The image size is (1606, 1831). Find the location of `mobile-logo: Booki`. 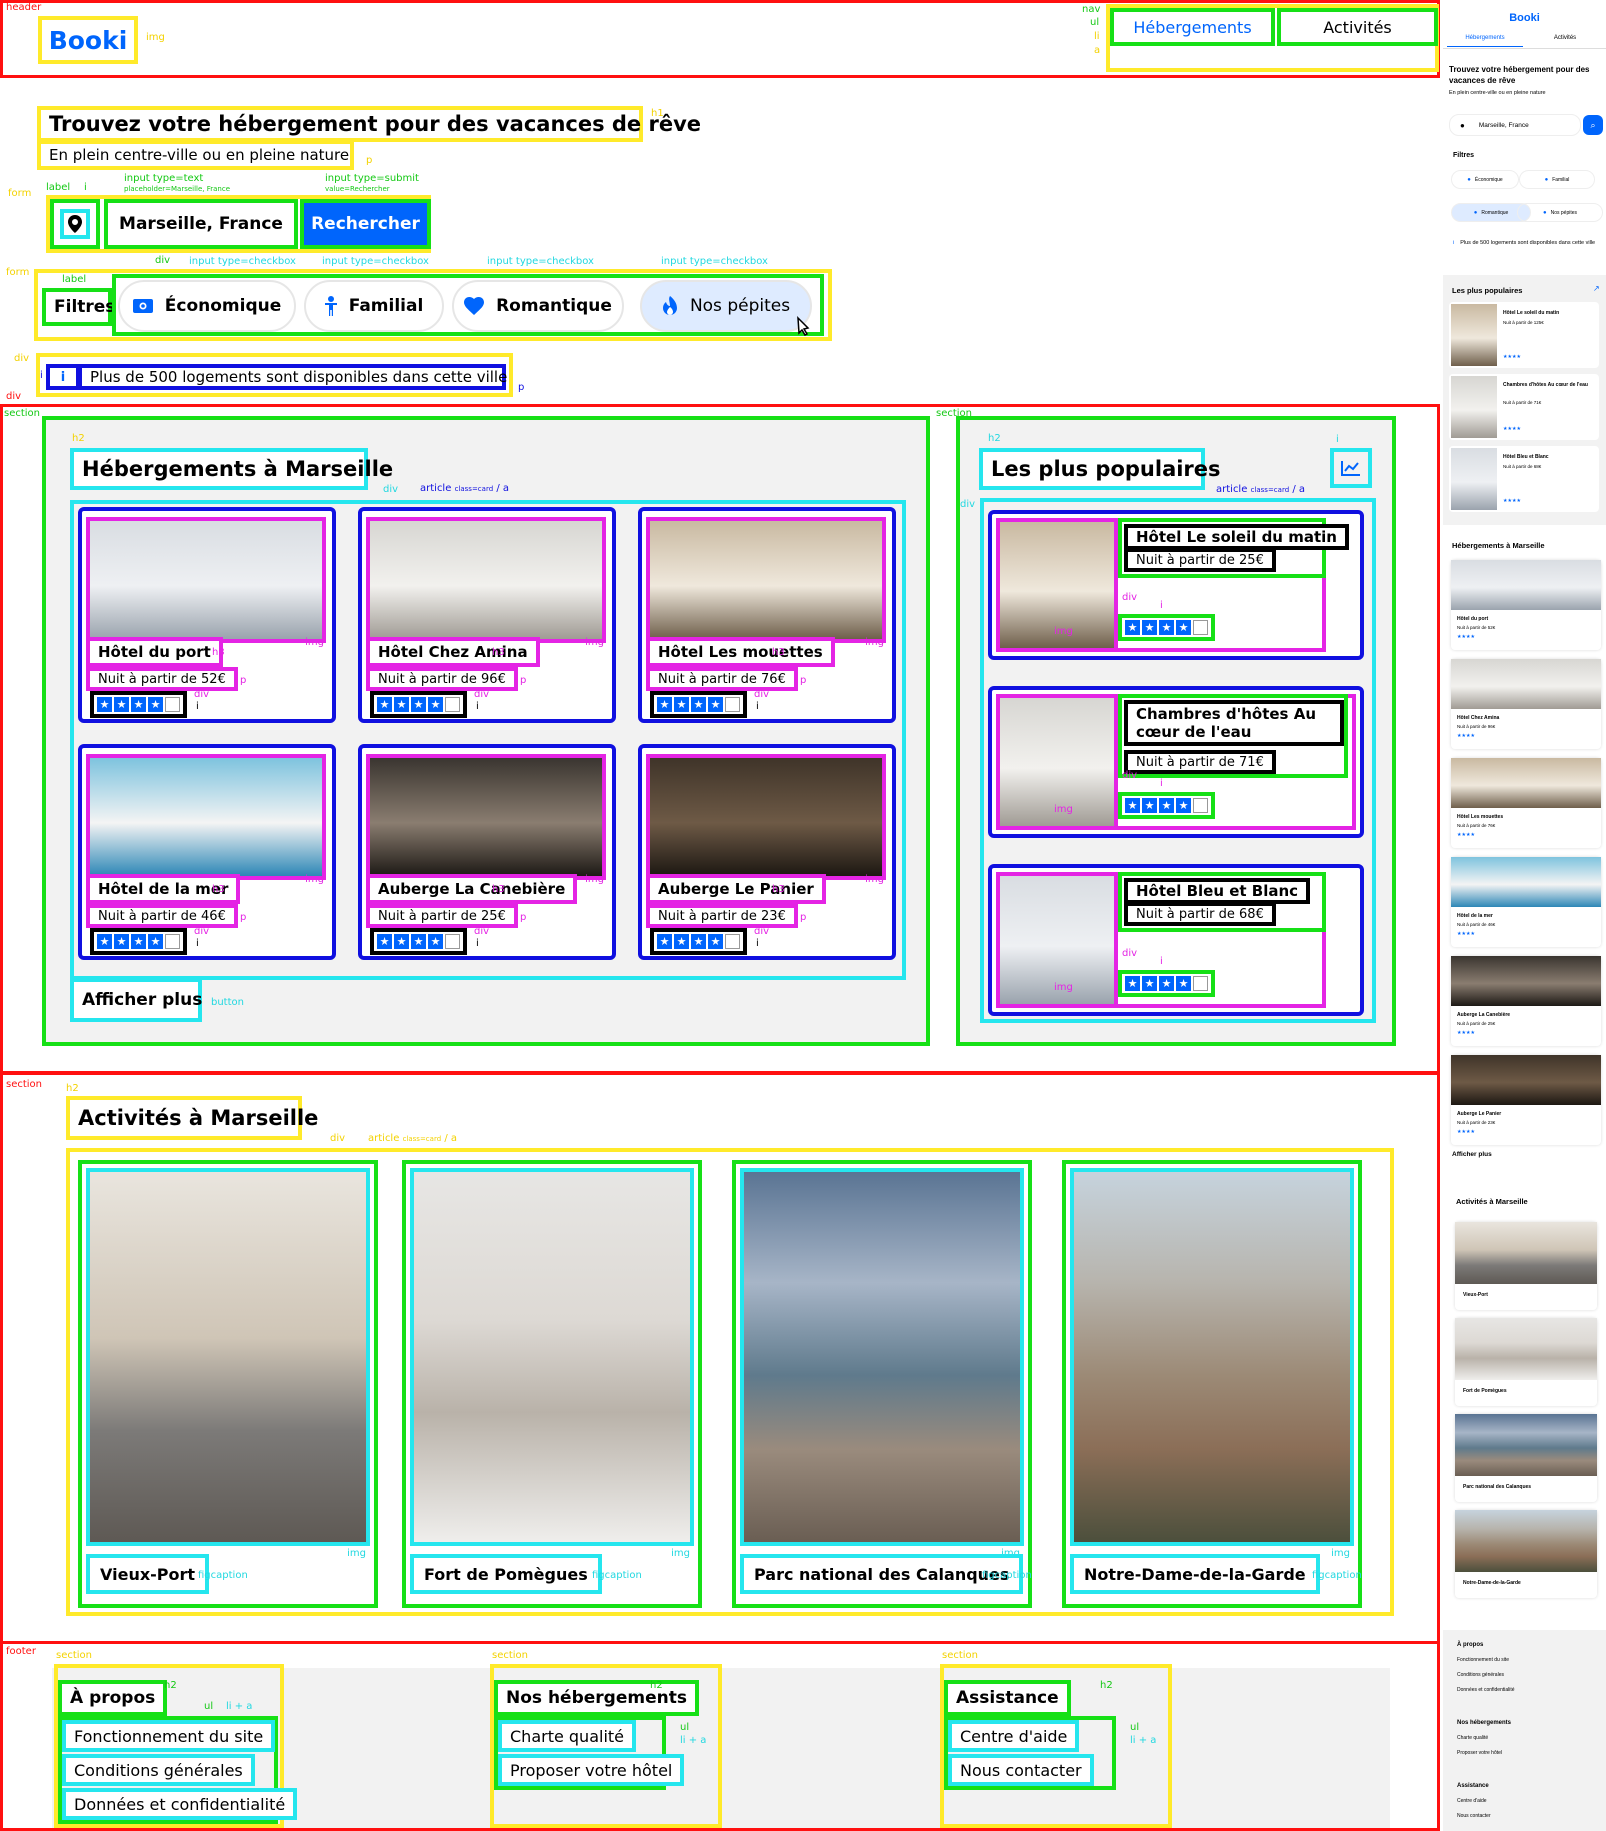

mobile-logo: Booki is located at coordinates (1524, 18).